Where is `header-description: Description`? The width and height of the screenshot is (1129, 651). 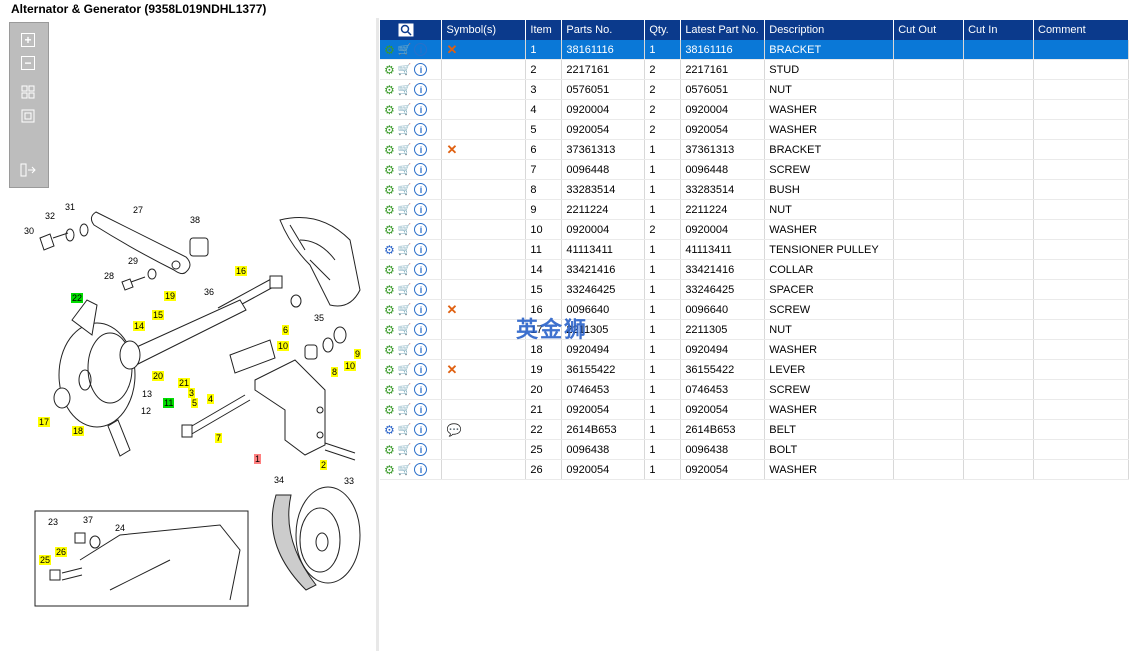 header-description: Description is located at coordinates (829, 30).